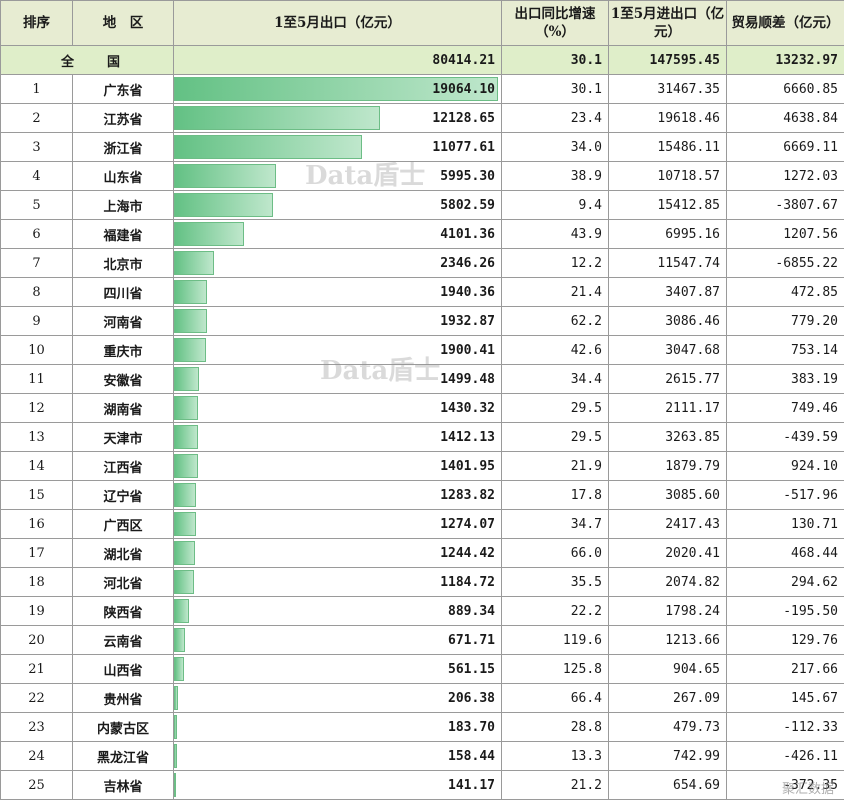  What do you see at coordinates (555, 727) in the screenshot?
I see `export-growth-cell: 28.8` at bounding box center [555, 727].